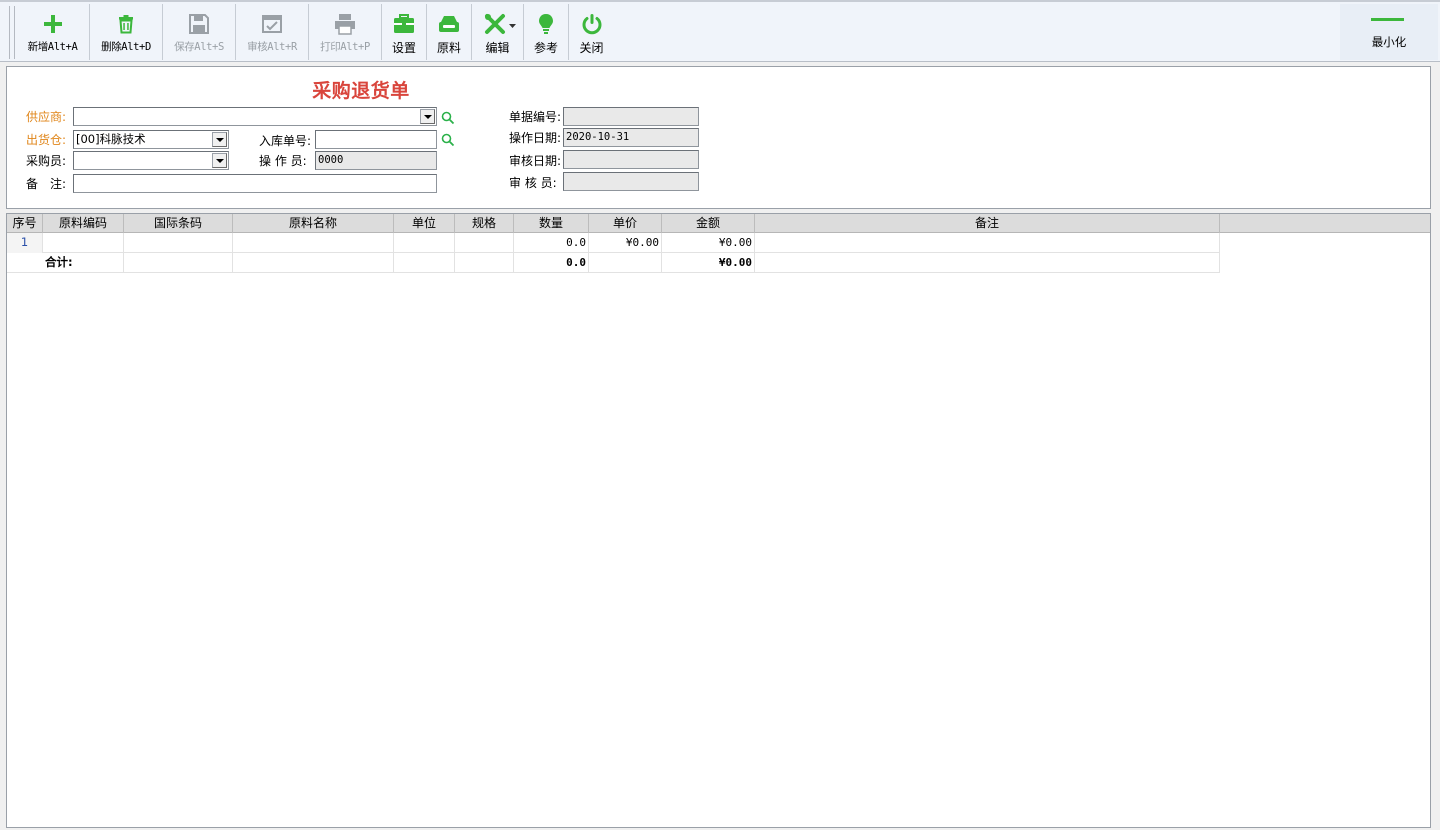  I want to click on stock-in-no-input, so click(376, 139).